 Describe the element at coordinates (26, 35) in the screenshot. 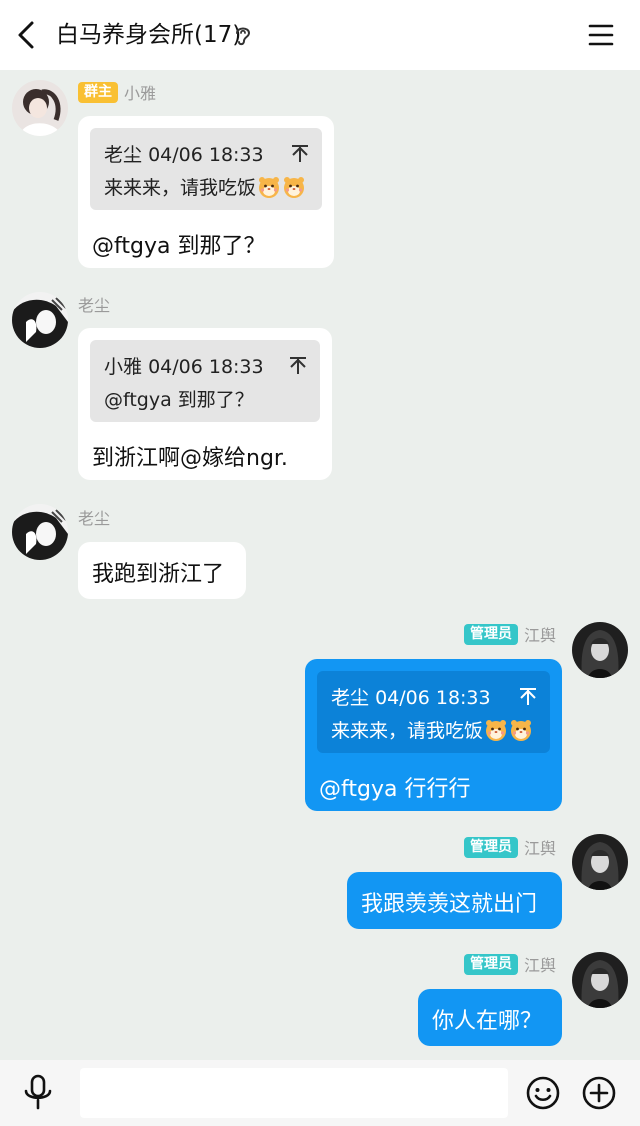

I see `chevron-left-icon` at that location.